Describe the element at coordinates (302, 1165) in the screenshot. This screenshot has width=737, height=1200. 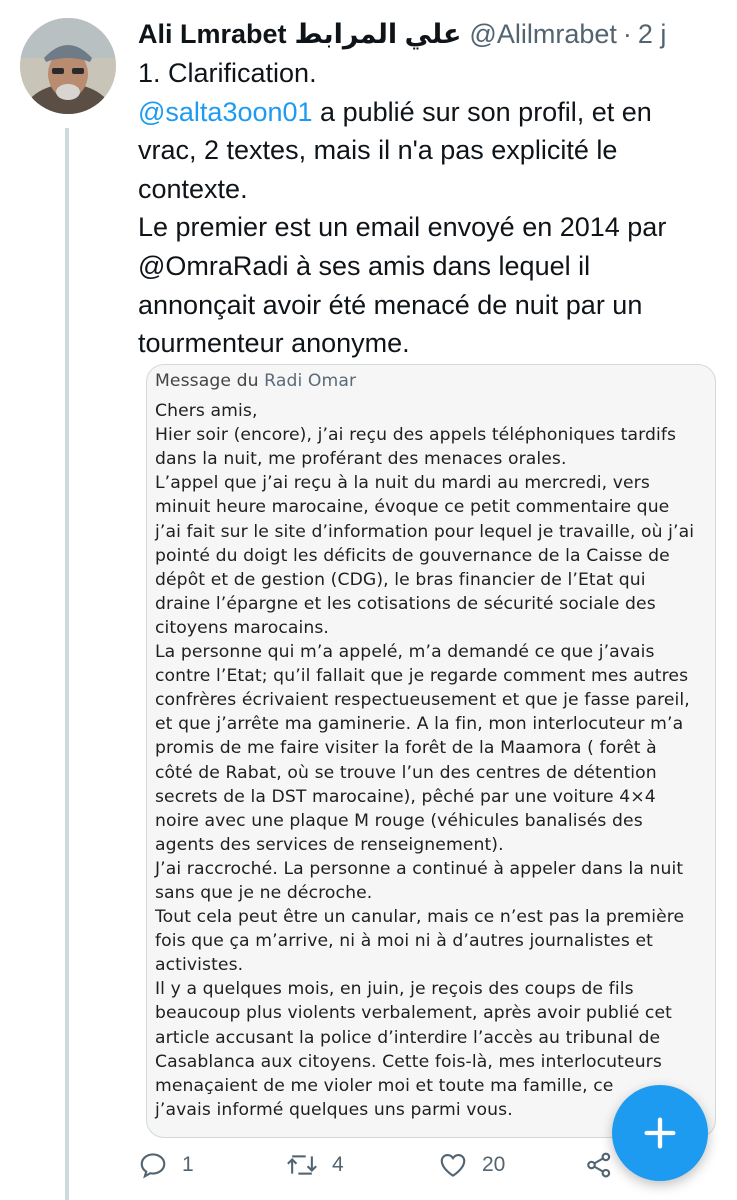
I see `retweet-icon` at that location.